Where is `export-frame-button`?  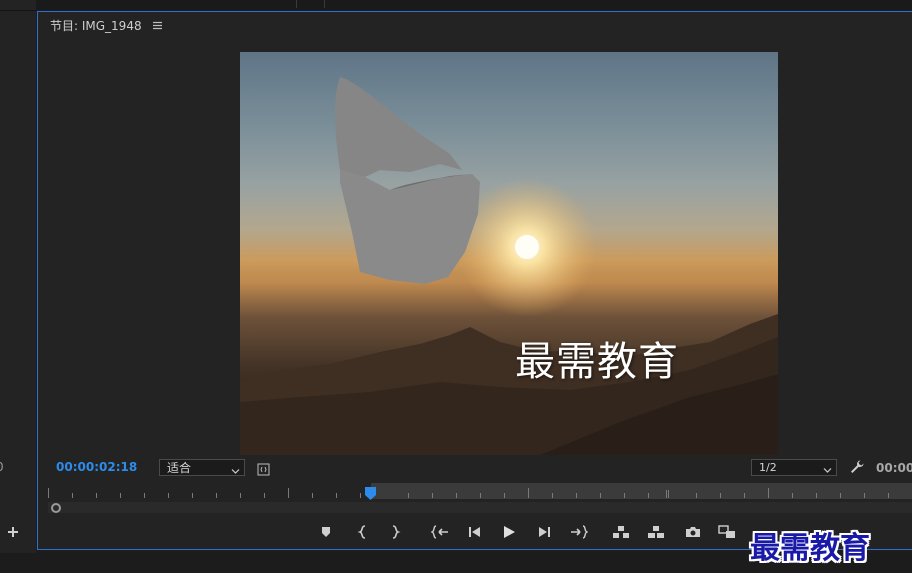
export-frame-button is located at coordinates (693, 532).